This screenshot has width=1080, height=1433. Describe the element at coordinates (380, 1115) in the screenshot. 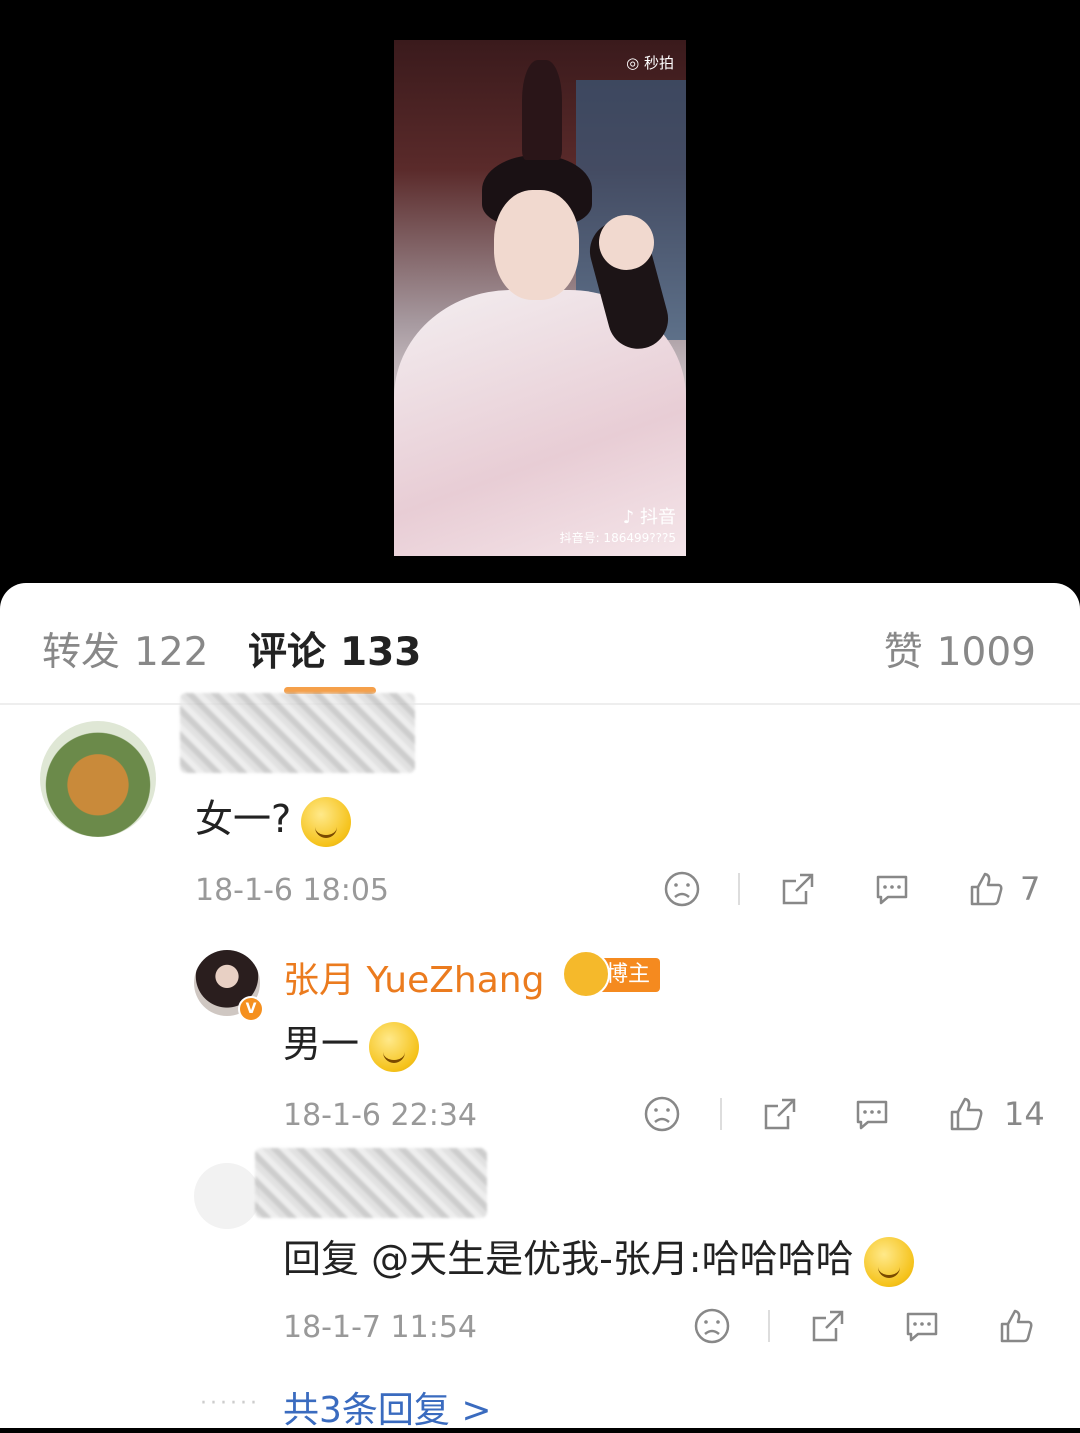

I see `reply-timestamp: 18-1-6 22:34` at that location.